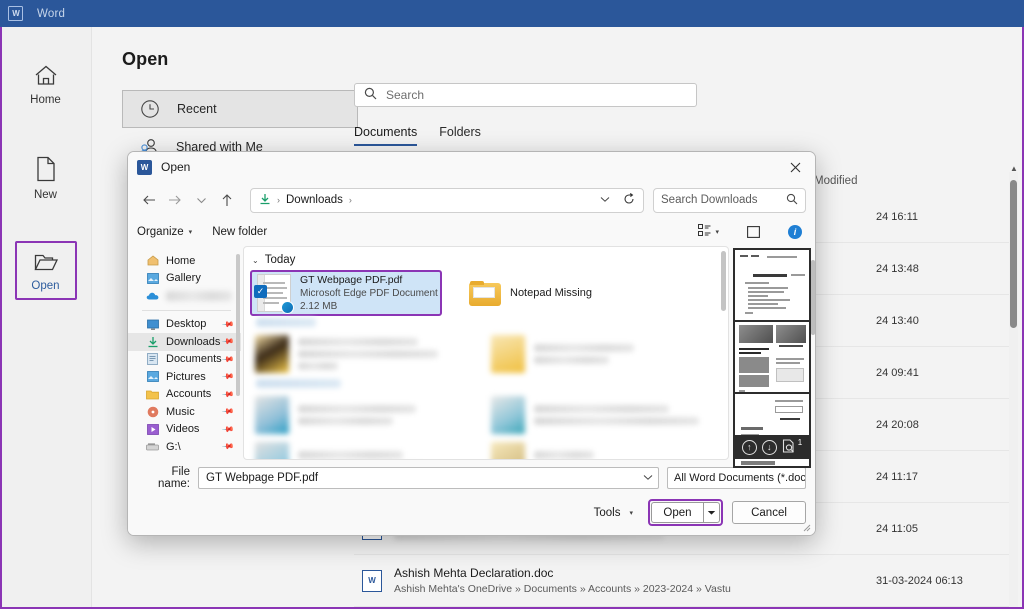  What do you see at coordinates (897, 476) in the screenshot?
I see `row-date: 24 11:17` at bounding box center [897, 476].